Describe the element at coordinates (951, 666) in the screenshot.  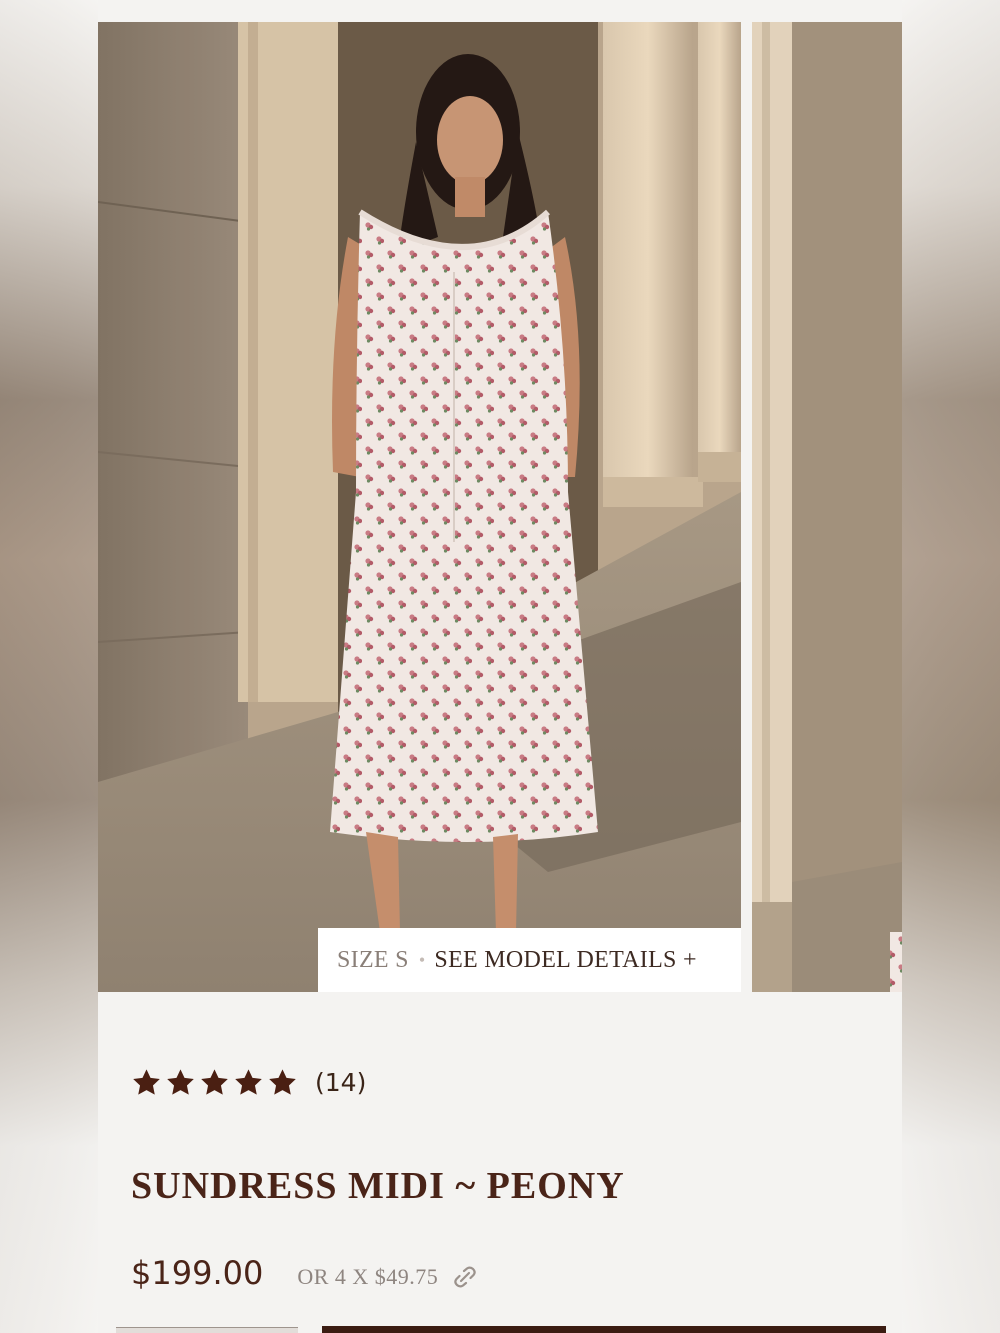
I see `right-backdrop` at that location.